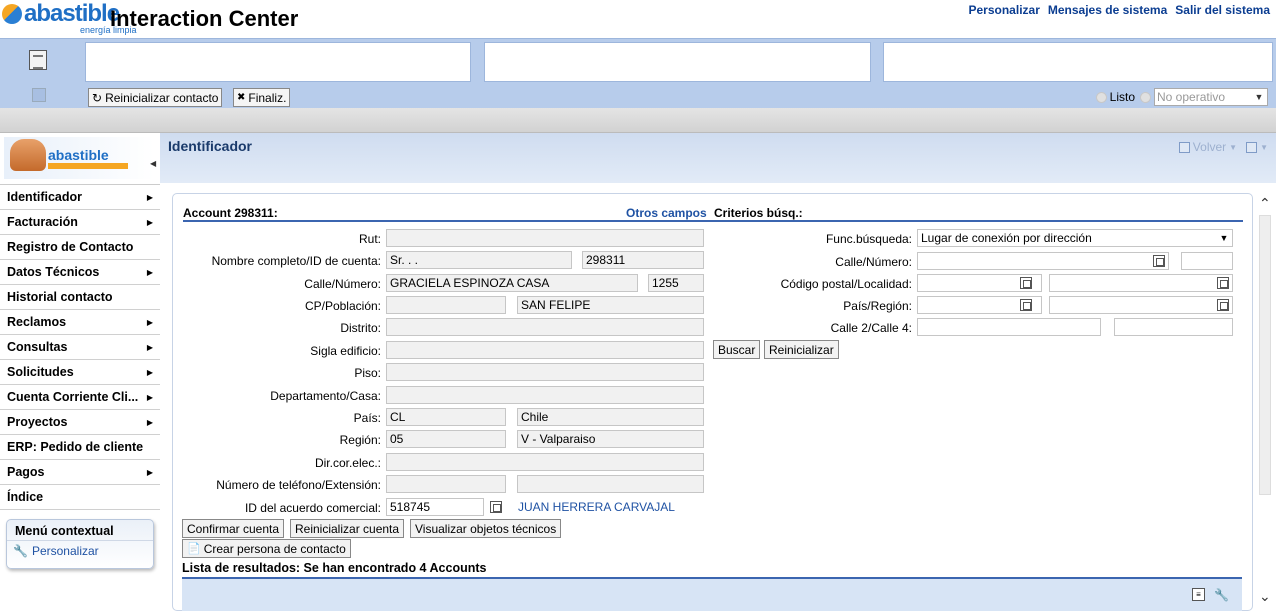  What do you see at coordinates (38, 60) in the screenshot?
I see `clipboard-icon` at bounding box center [38, 60].